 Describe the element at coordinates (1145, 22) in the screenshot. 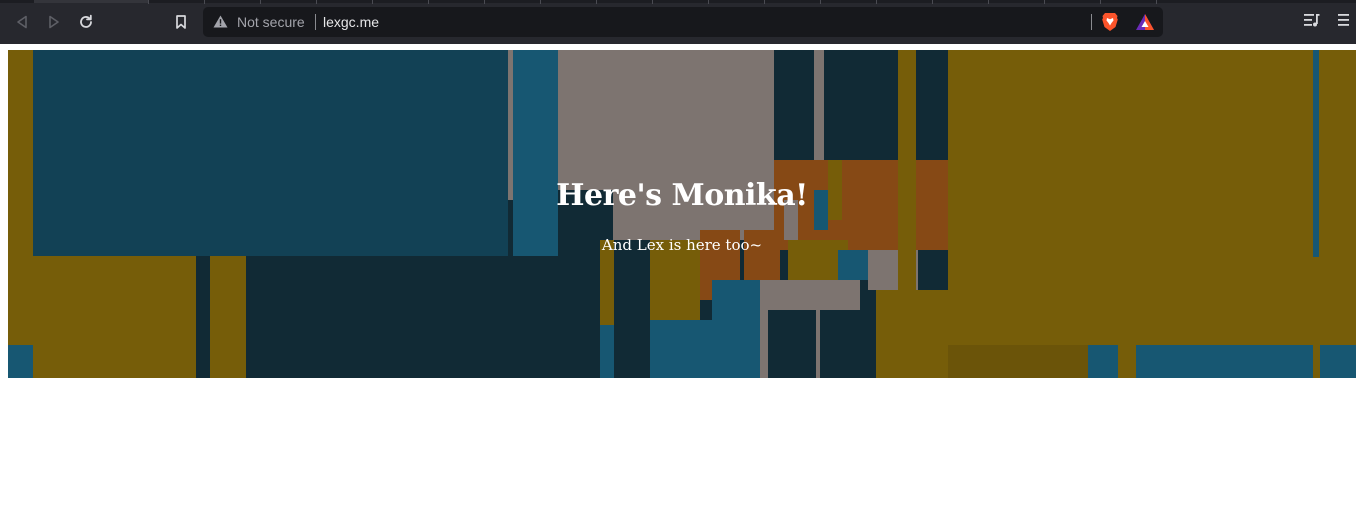

I see `brave-rewards-icon` at that location.